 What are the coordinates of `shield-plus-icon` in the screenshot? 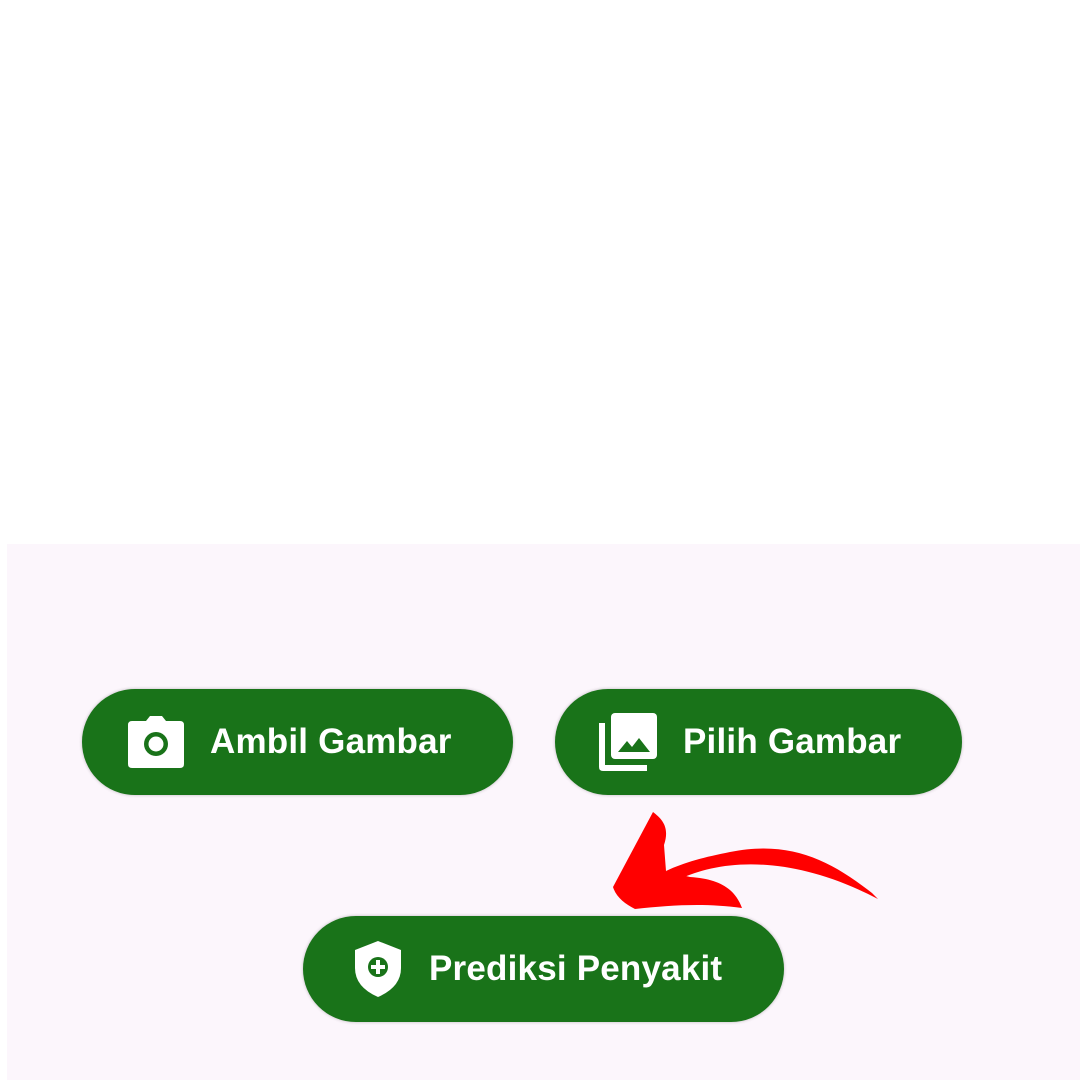 It's located at (378, 969).